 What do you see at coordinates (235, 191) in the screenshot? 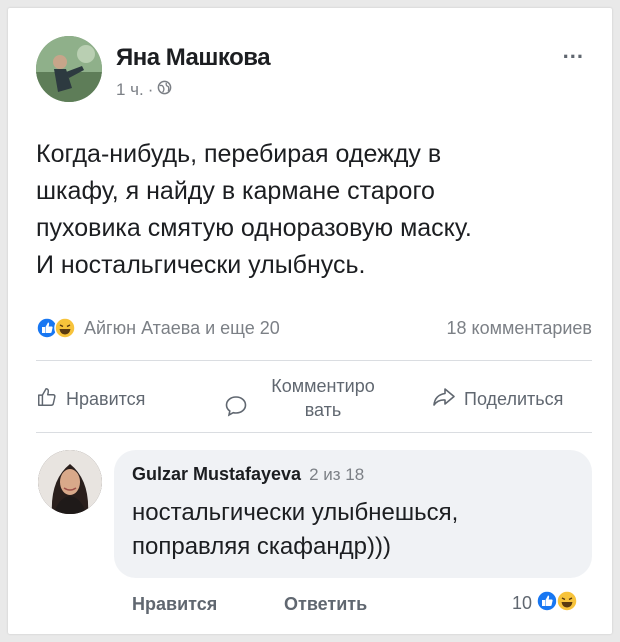
I see `post-text-line: шкафу, я найду в кармане старого` at bounding box center [235, 191].